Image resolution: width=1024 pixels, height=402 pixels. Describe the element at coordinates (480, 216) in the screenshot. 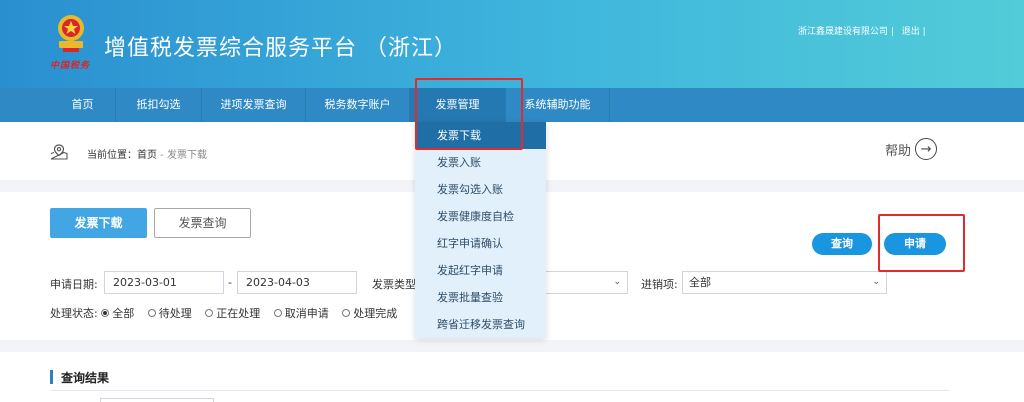

I see `menu-item-invoice-health-check: 发票健康度自检` at that location.